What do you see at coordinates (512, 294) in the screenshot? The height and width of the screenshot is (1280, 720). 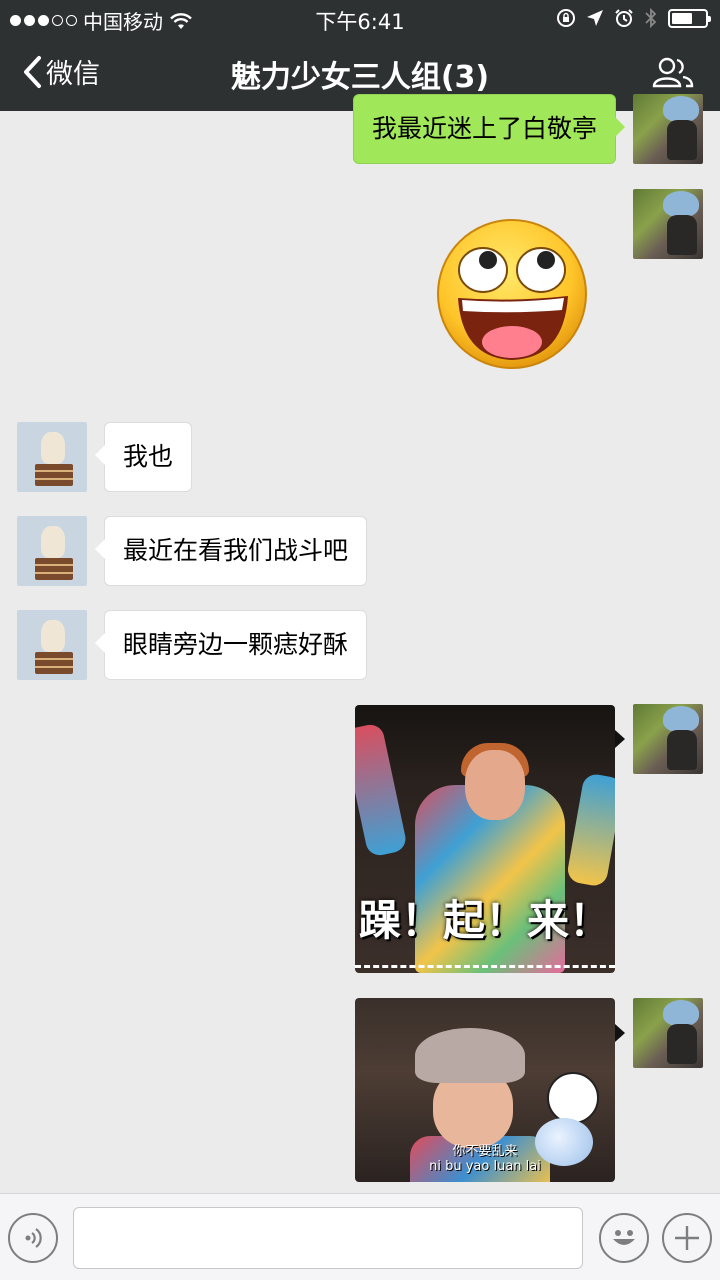 I see `laughing-face-emoji` at bounding box center [512, 294].